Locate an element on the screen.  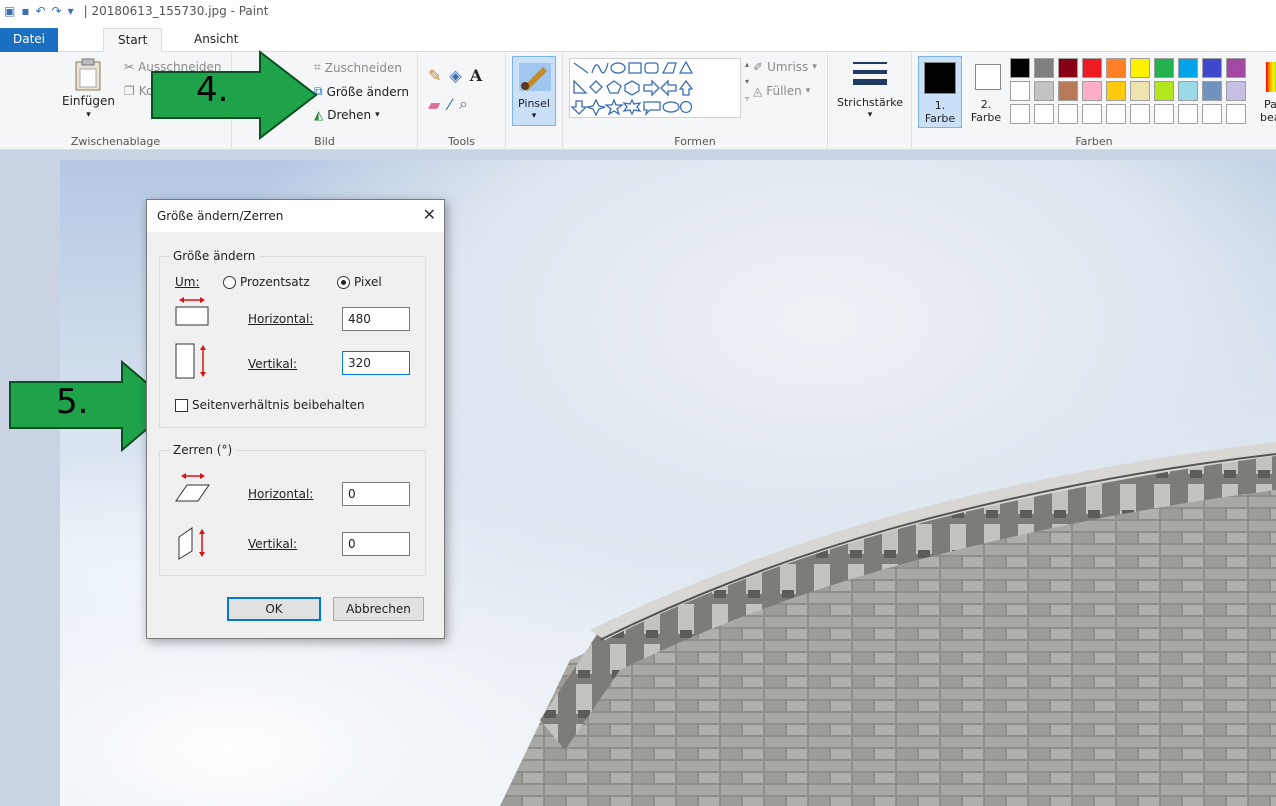
pencil-icon: ✎ is located at coordinates (434, 75).